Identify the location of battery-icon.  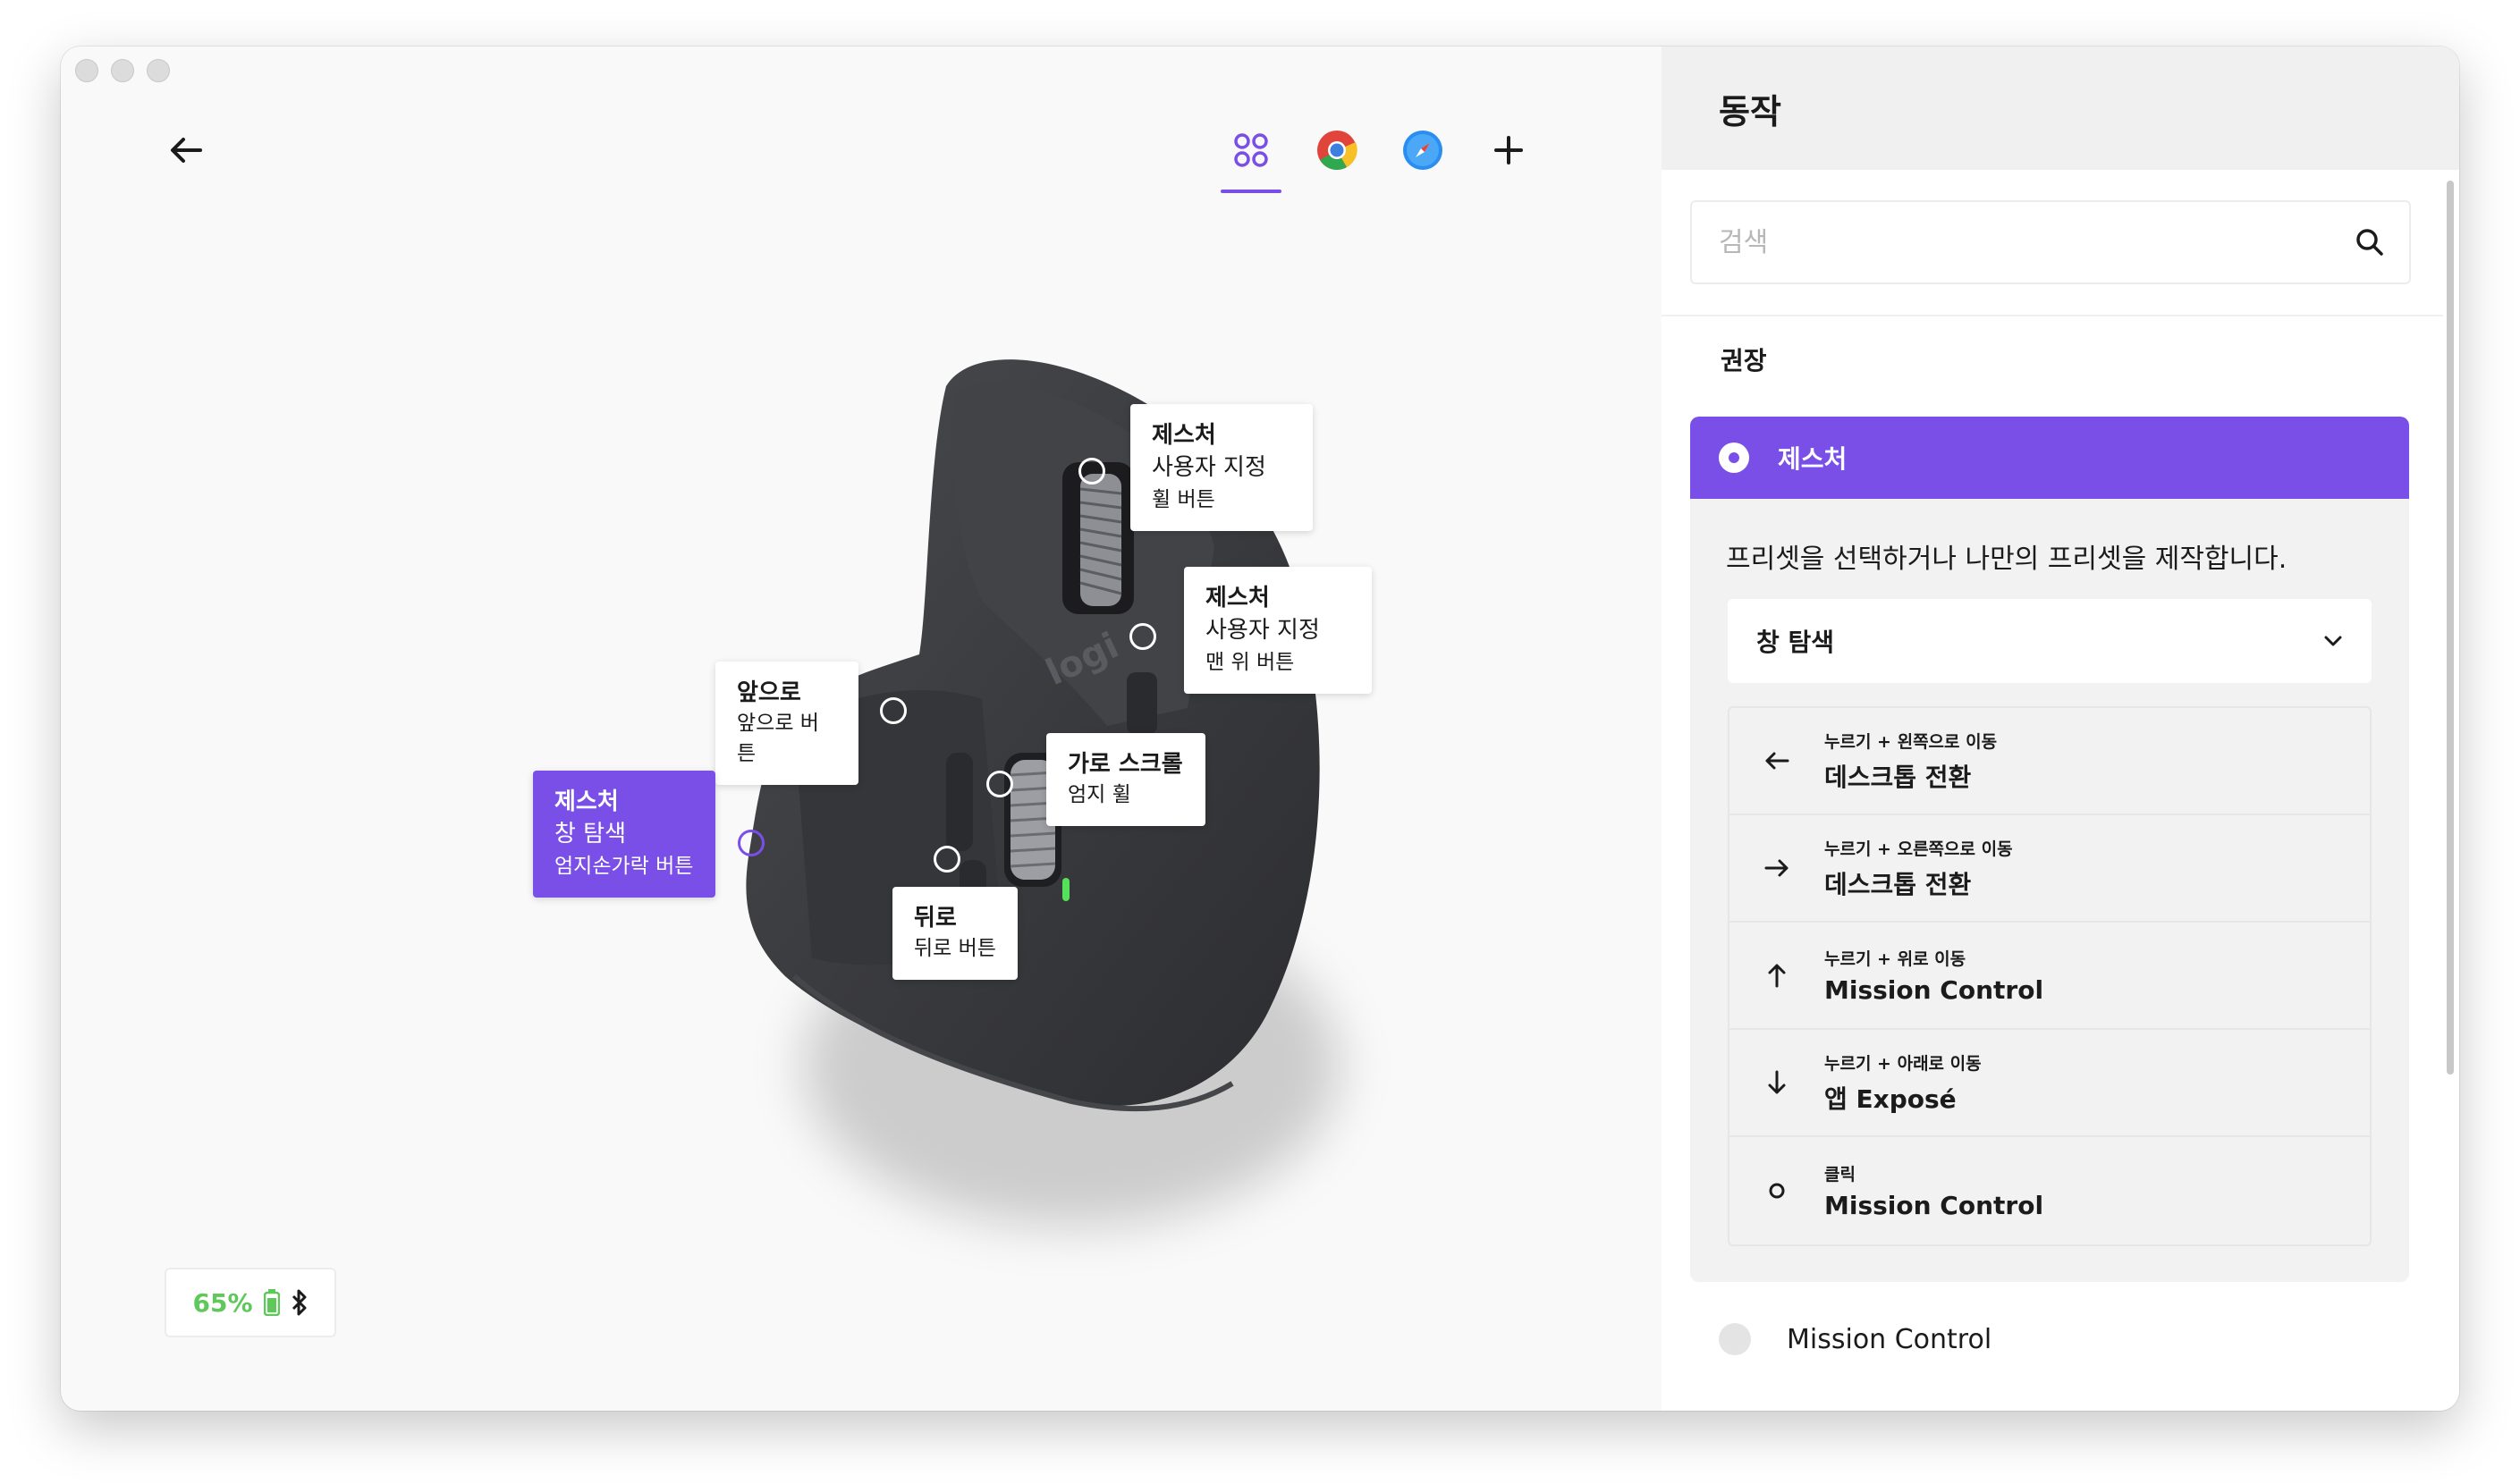
(271, 1302).